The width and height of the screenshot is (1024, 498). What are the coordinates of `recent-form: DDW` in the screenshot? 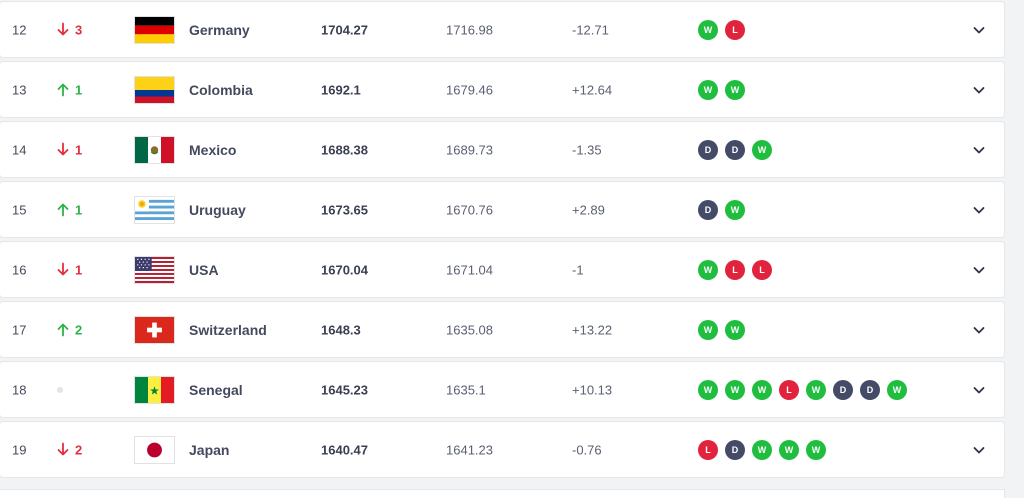 It's located at (735, 149).